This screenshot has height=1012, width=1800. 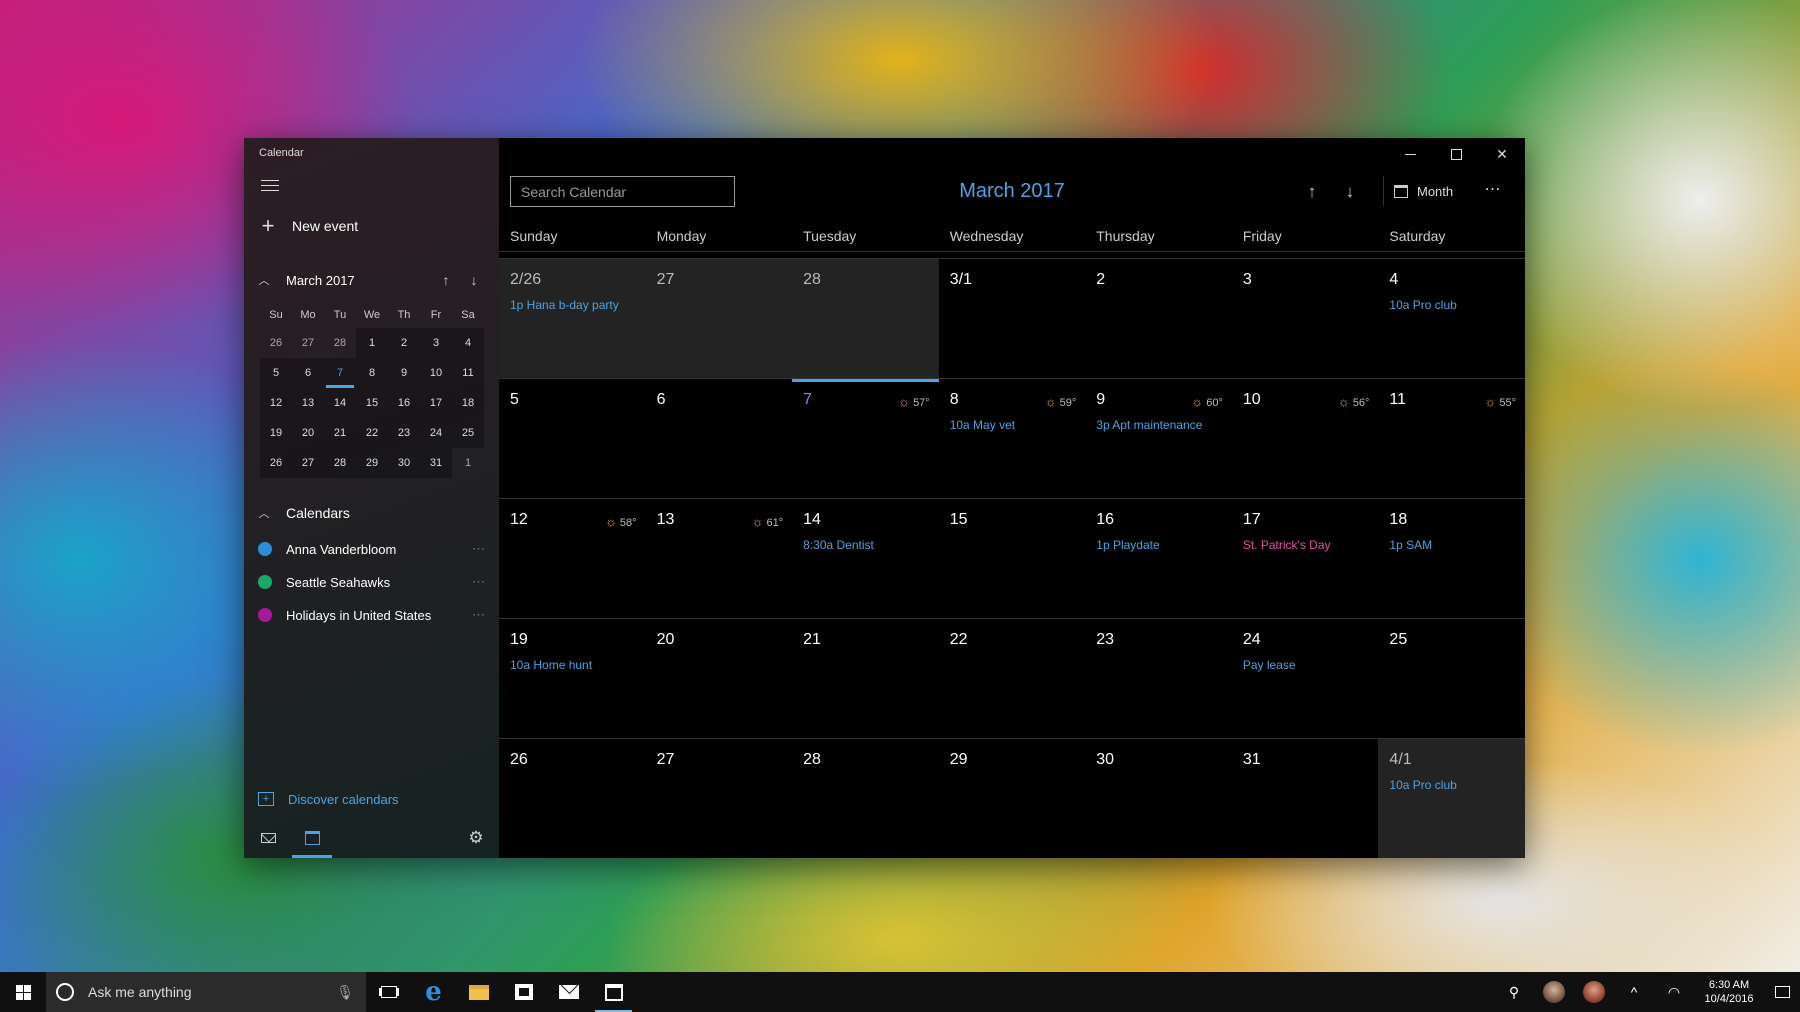 I want to click on day-cell: 25, so click(x=1451, y=678).